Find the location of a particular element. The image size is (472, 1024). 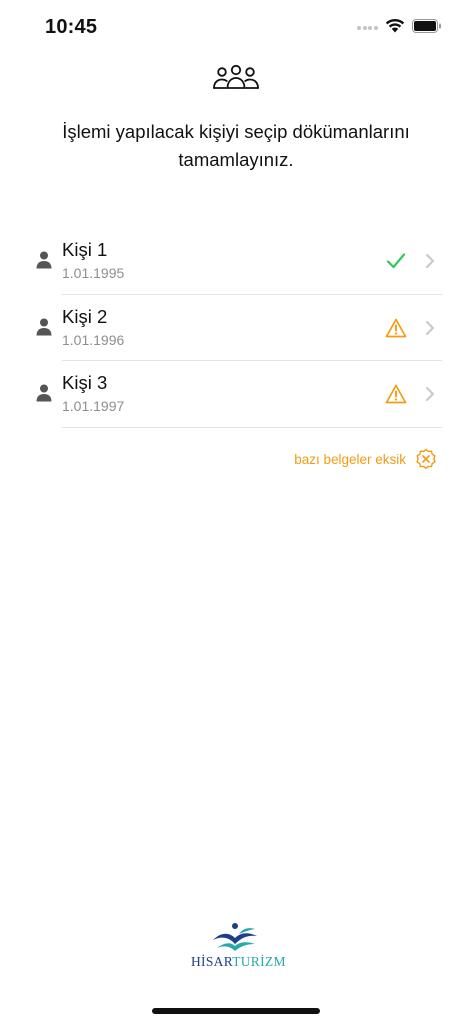

signal-dots-icon is located at coordinates (368, 29).